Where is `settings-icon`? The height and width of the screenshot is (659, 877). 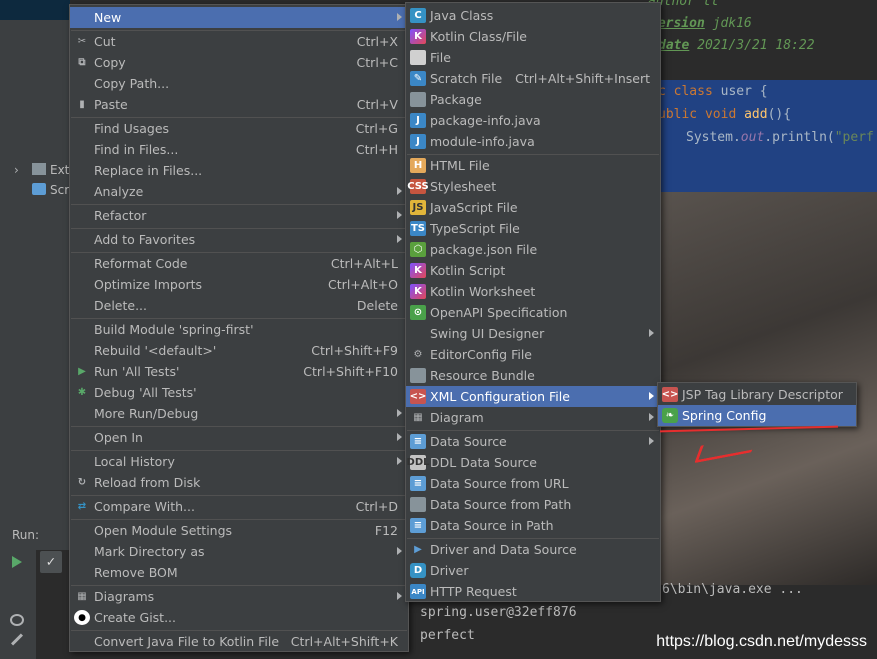
settings-icon is located at coordinates (17, 620).